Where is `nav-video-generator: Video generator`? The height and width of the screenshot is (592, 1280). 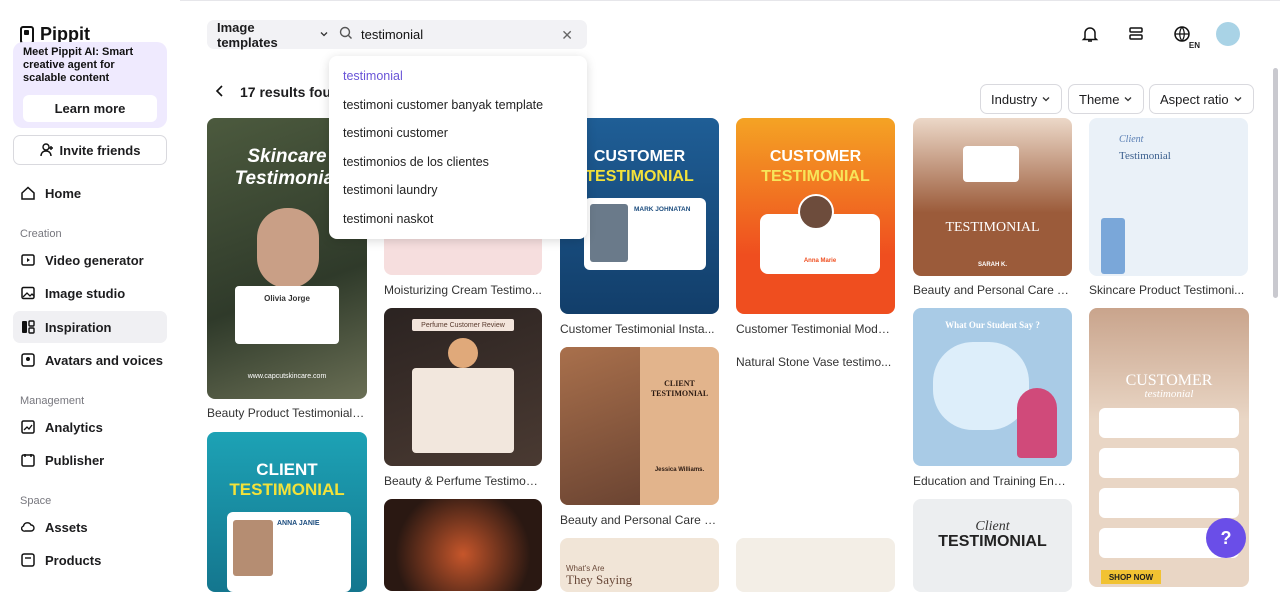 nav-video-generator: Video generator is located at coordinates (90, 260).